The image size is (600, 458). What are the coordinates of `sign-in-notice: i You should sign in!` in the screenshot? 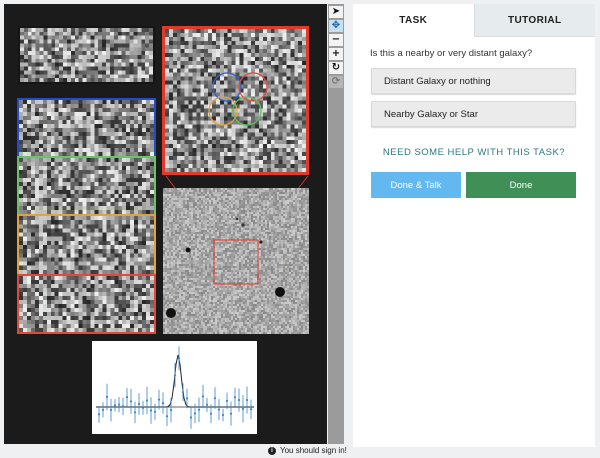 It's located at (307, 450).